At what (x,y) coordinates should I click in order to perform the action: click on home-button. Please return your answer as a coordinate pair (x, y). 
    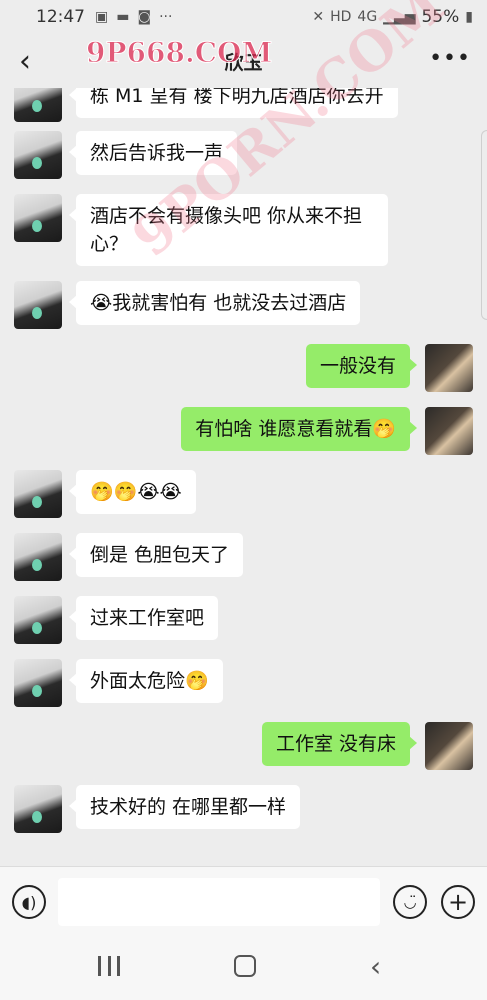
    Looking at the image, I should click on (245, 966).